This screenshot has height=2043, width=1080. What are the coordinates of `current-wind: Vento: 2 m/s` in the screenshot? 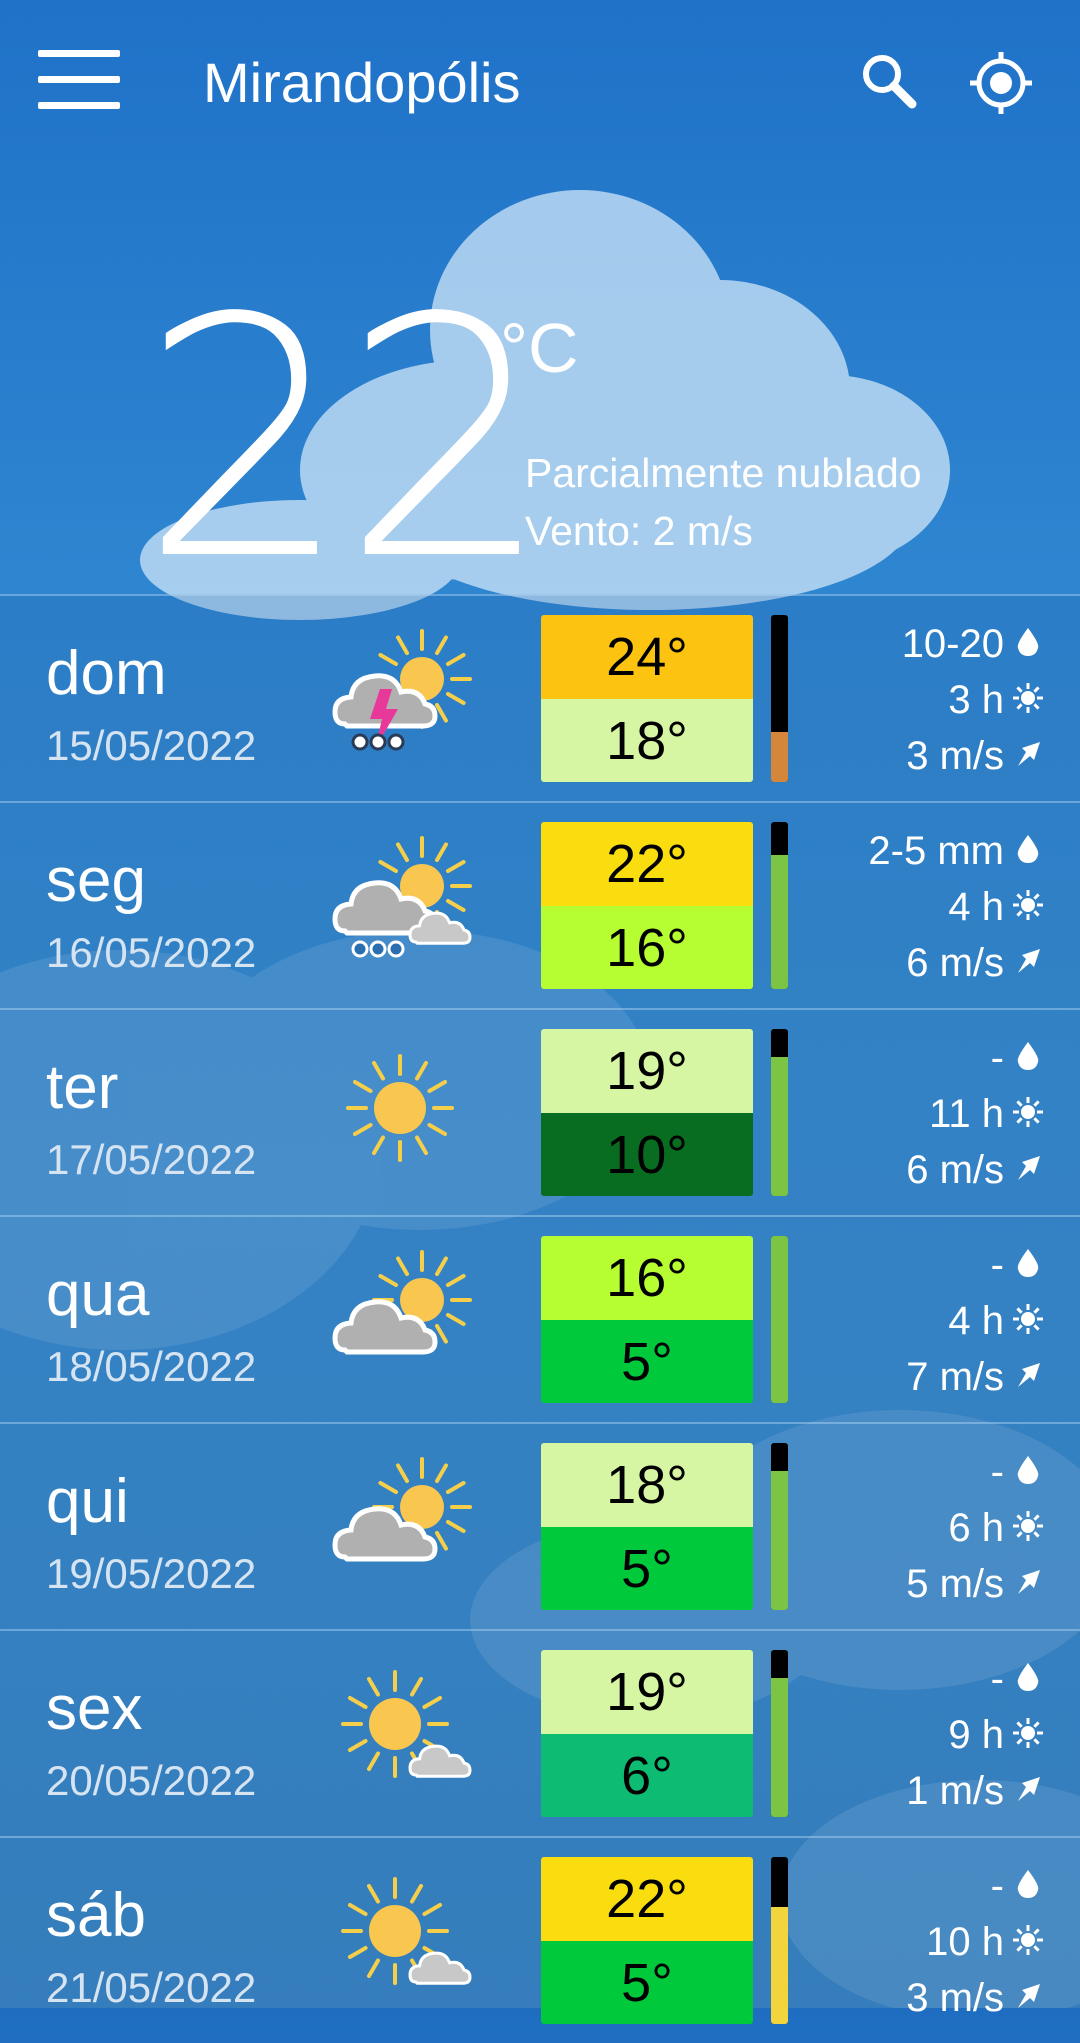 It's located at (639, 531).